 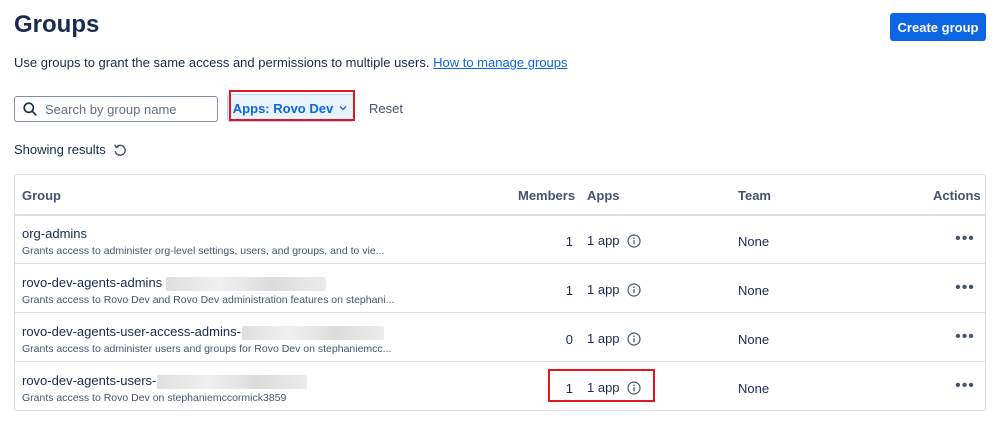 What do you see at coordinates (500, 195) in the screenshot?
I see `table-header: Group Members Apps Team Actions` at bounding box center [500, 195].